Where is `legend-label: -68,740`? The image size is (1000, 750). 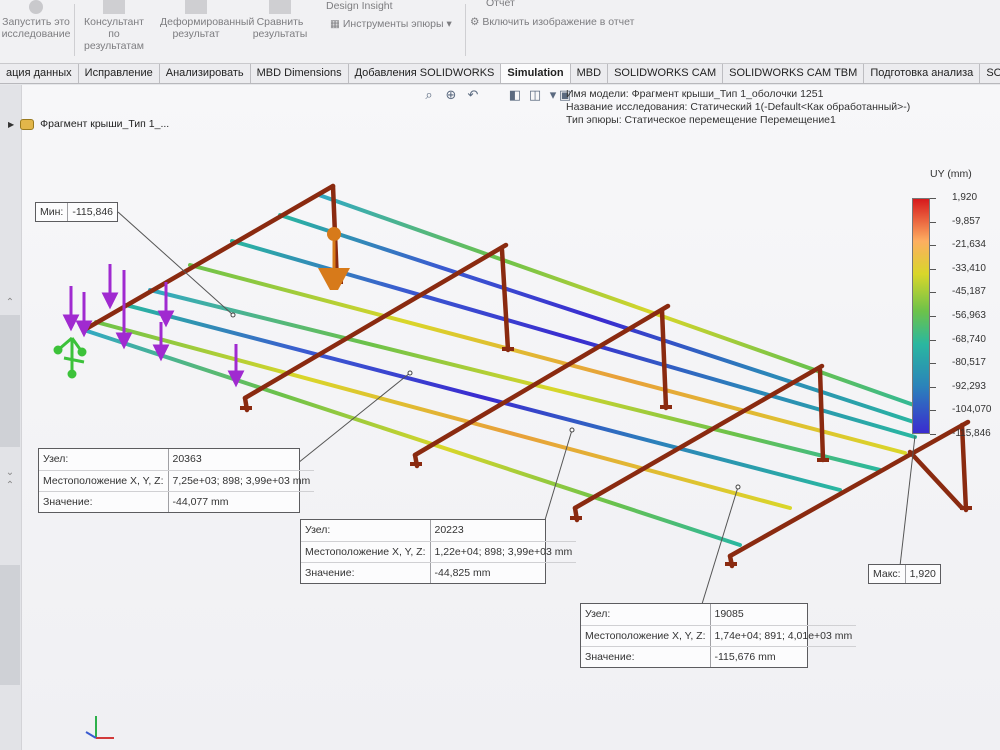 legend-label: -68,740 is located at coordinates (969, 339).